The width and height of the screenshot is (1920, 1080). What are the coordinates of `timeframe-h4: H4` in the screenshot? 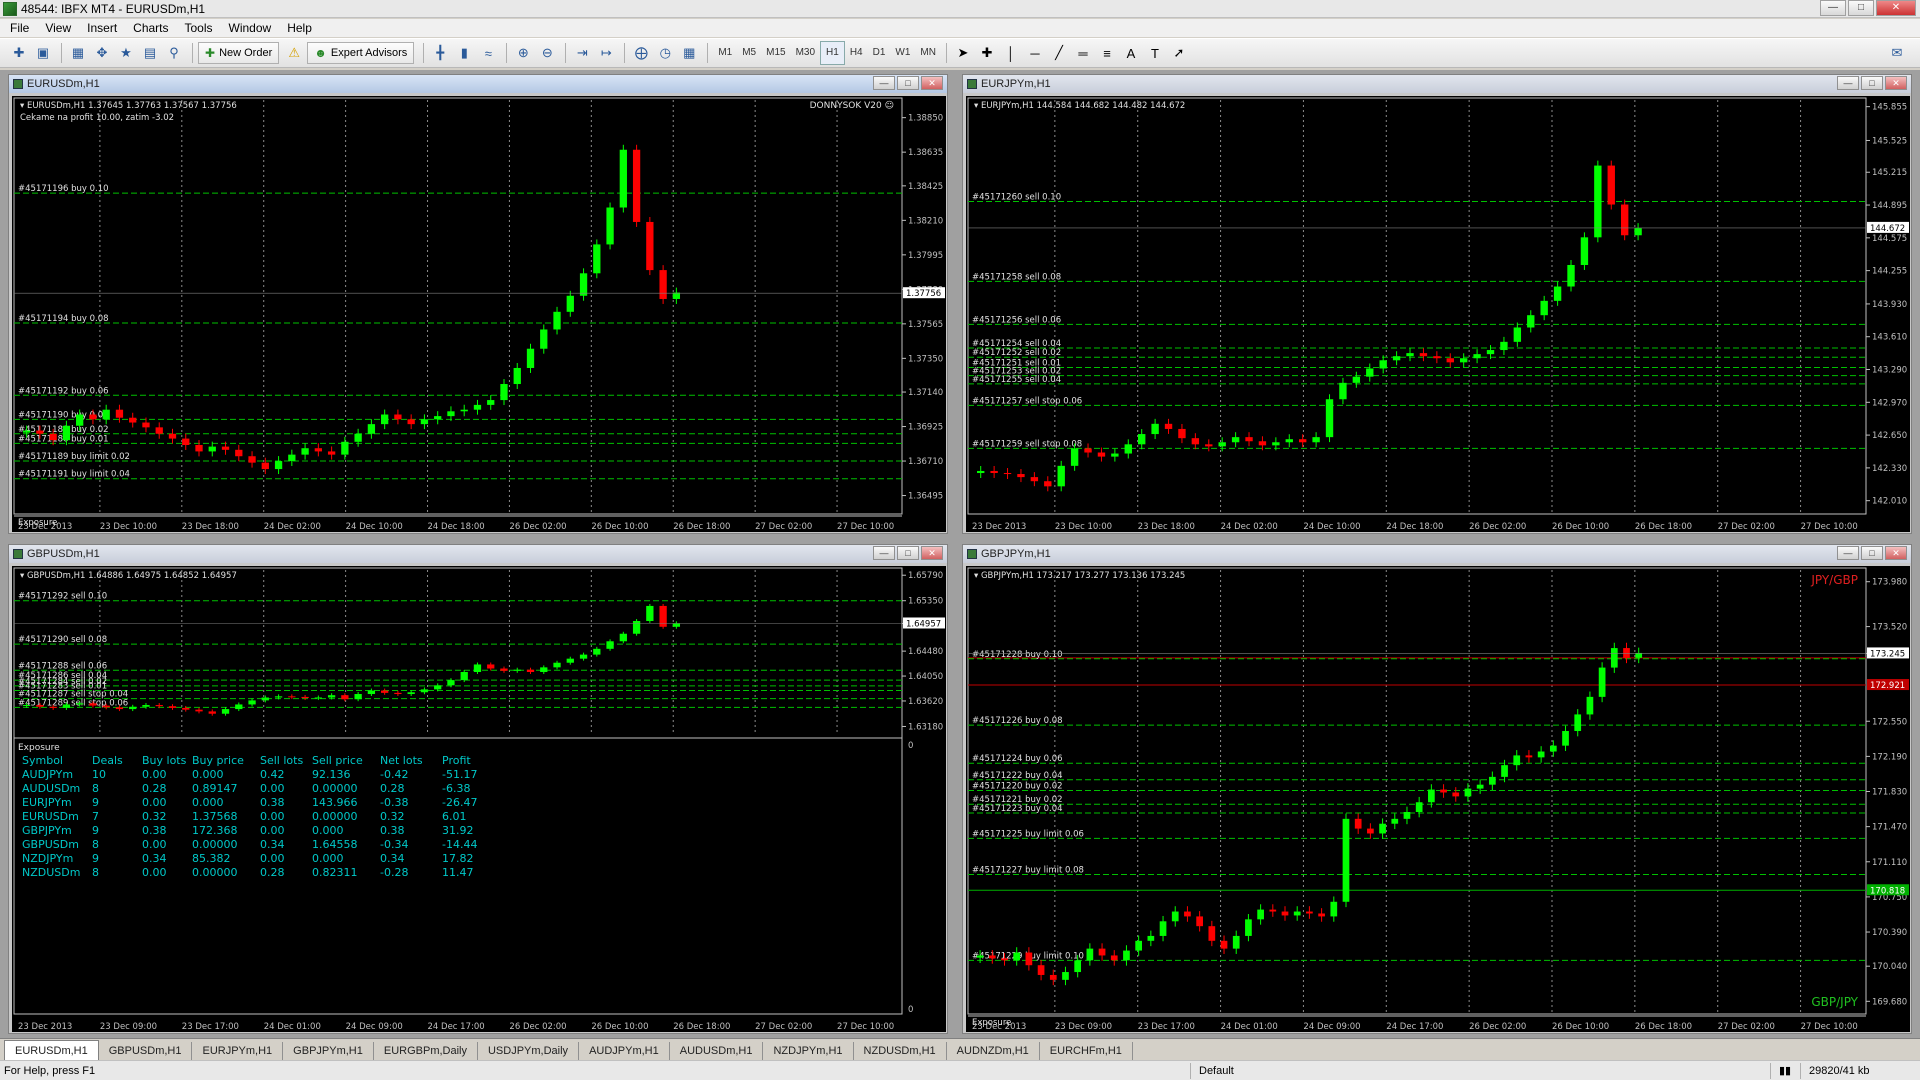 It's located at (856, 53).